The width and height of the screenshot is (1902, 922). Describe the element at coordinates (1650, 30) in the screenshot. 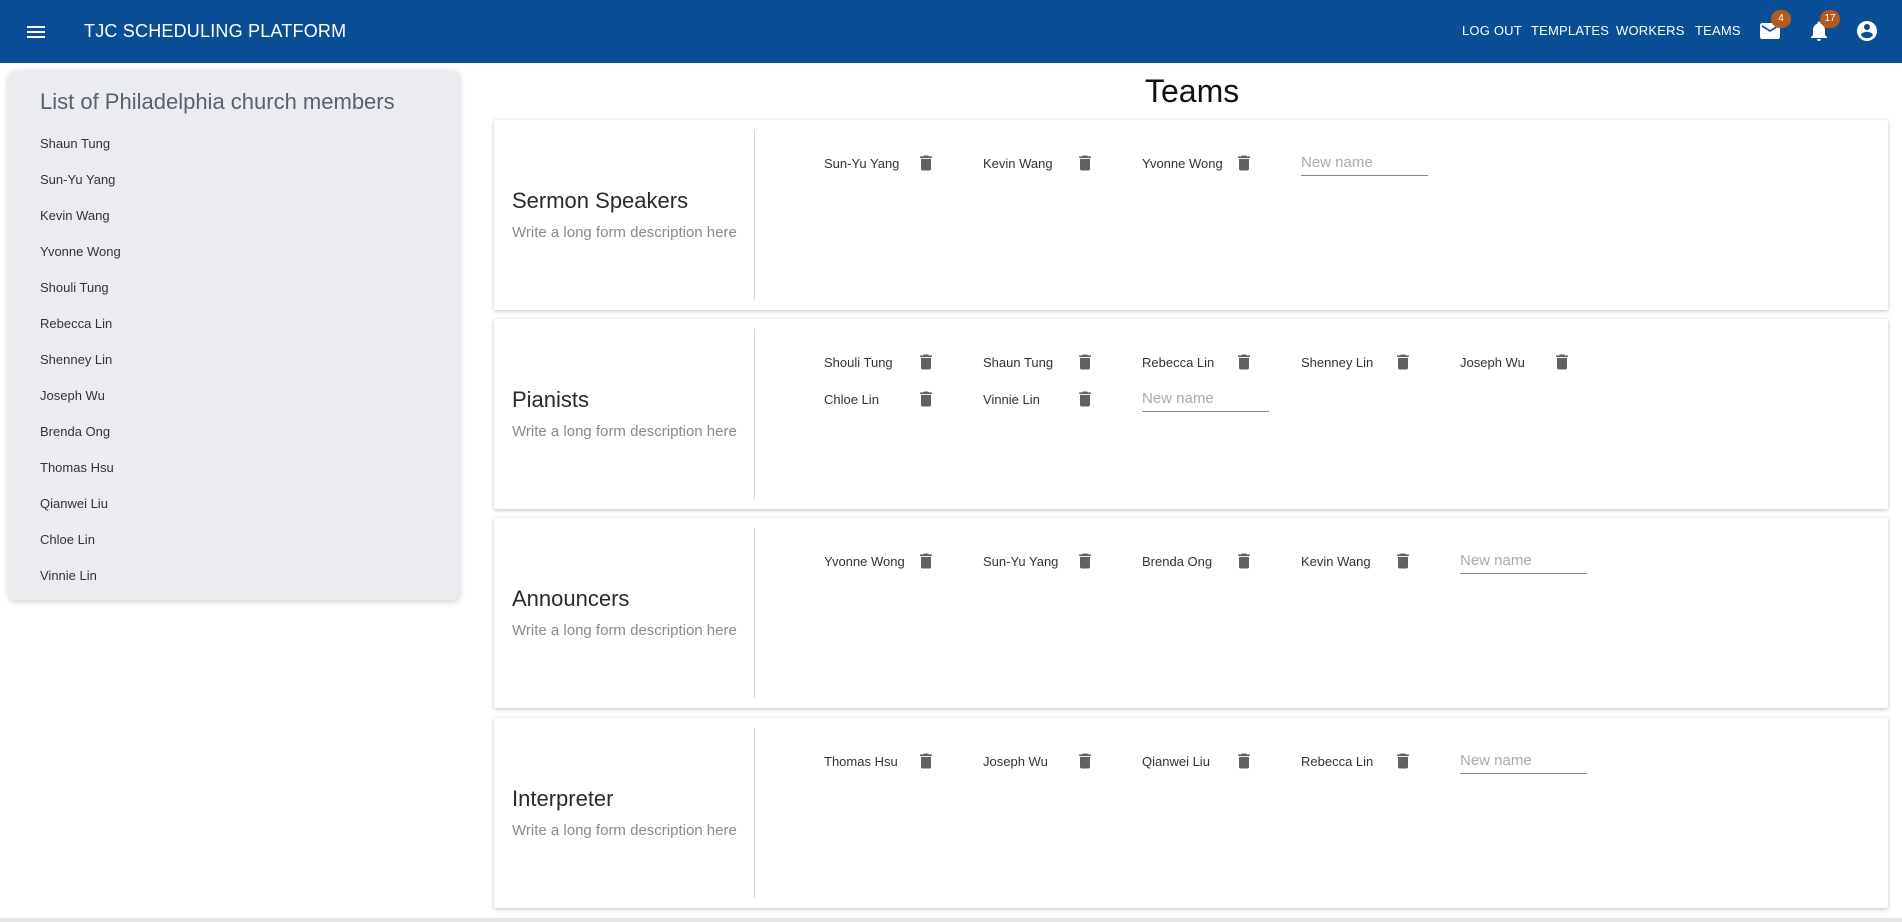

I see `workers-link: WORKERS` at that location.